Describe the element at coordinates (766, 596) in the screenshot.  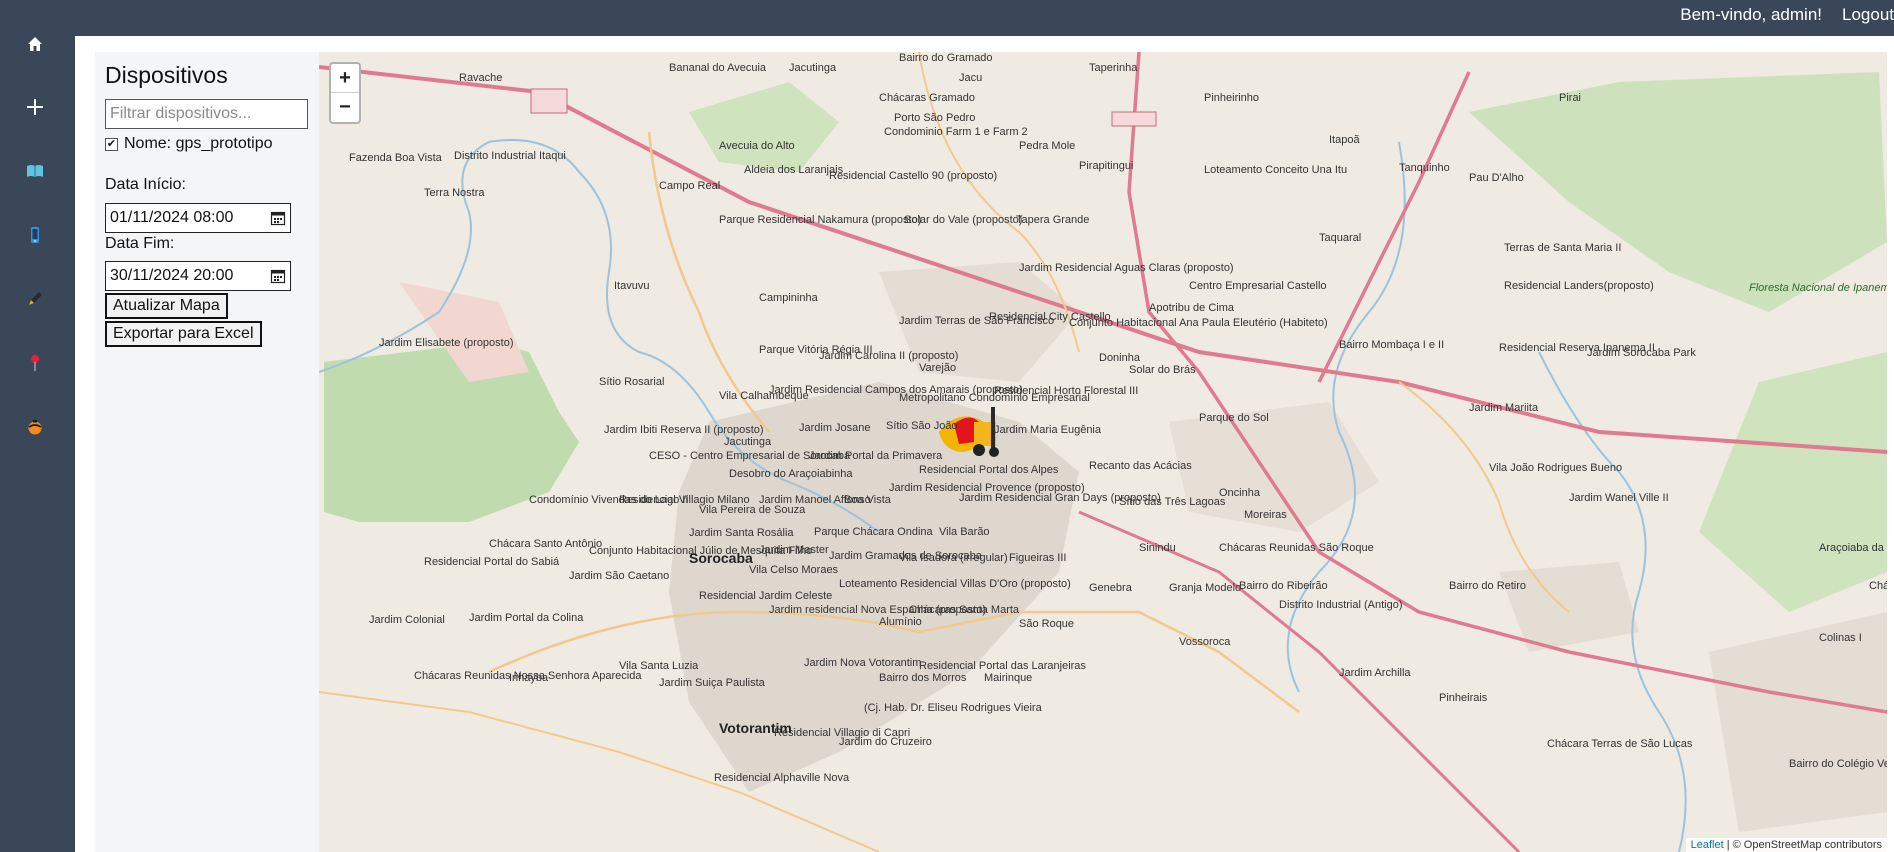
I see `place-label: Residencial Jardim Celeste` at that location.